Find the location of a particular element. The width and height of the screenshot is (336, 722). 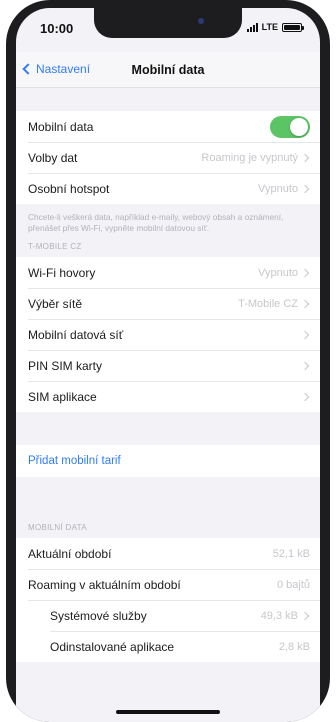

hotspot-row: Osobní hotspot Vypnuto is located at coordinates (168, 188).